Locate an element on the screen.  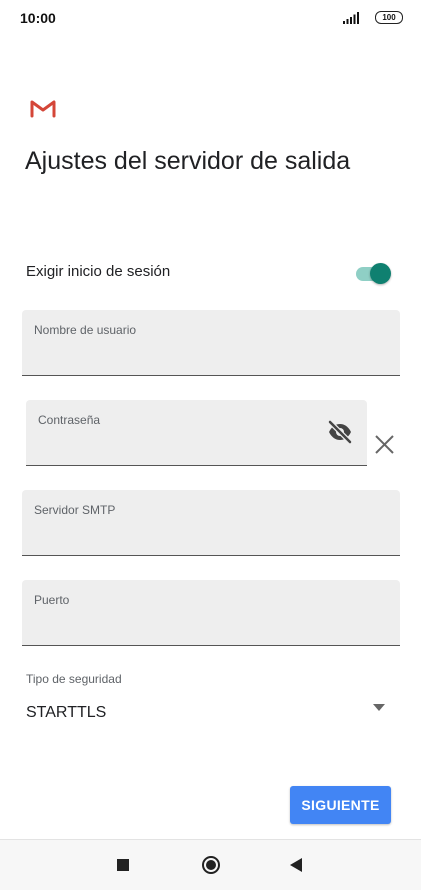
back-icon is located at coordinates (296, 865).